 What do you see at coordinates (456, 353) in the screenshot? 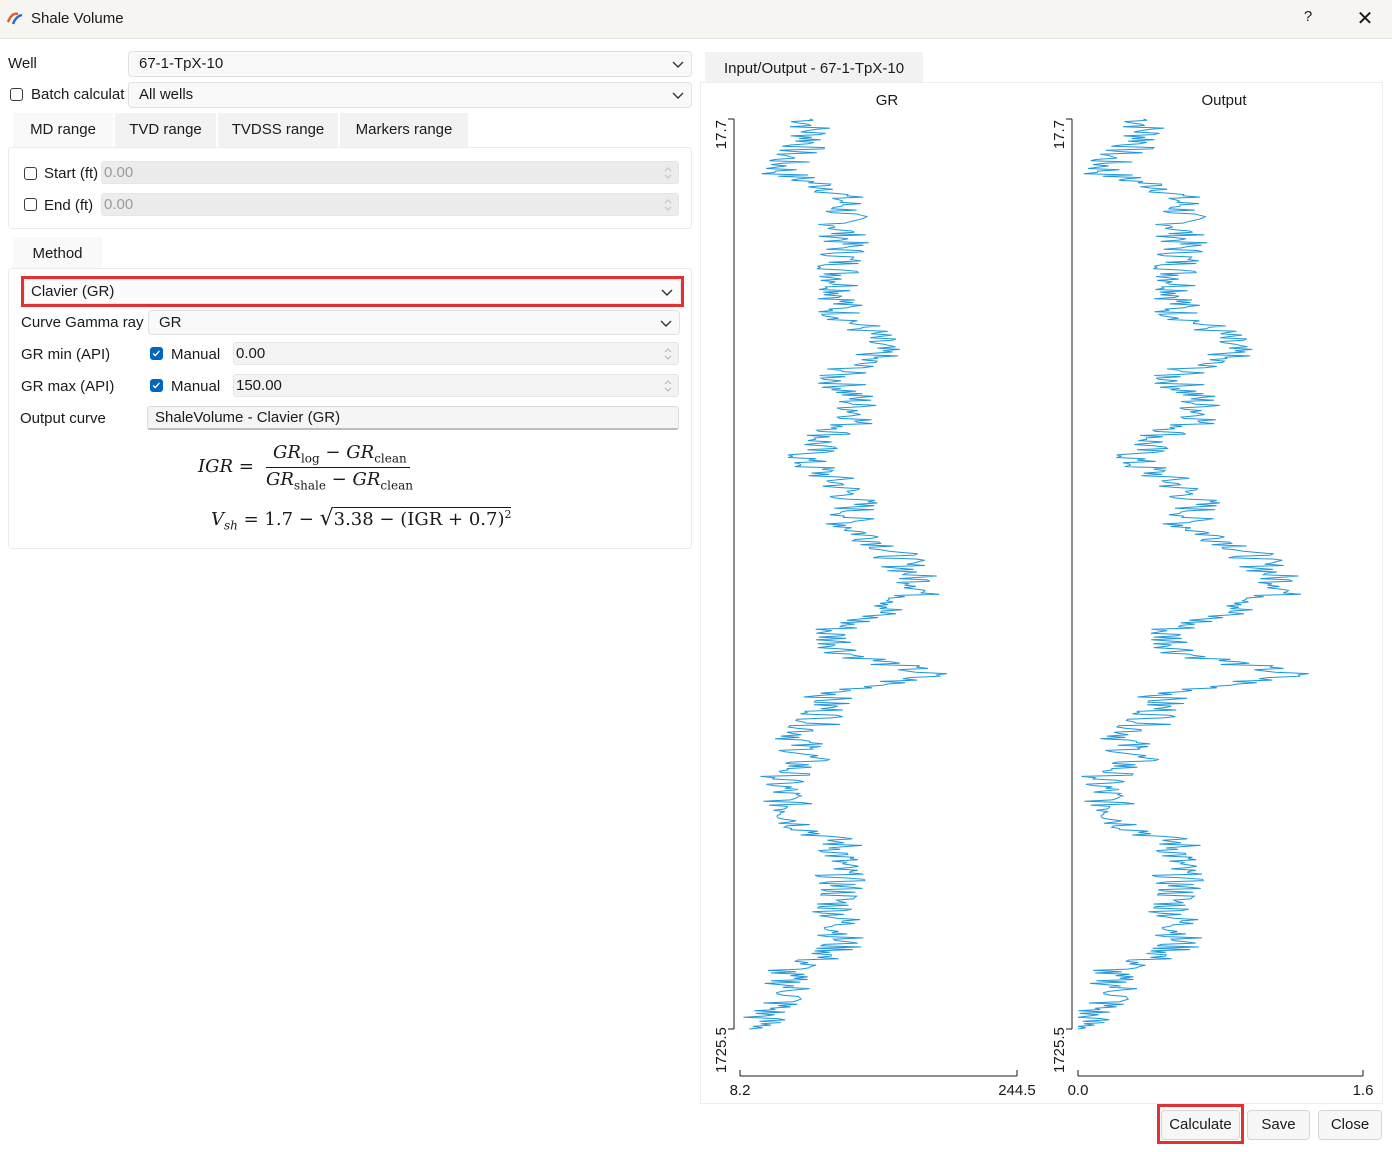
I see `gr-min-input: 0.00` at bounding box center [456, 353].